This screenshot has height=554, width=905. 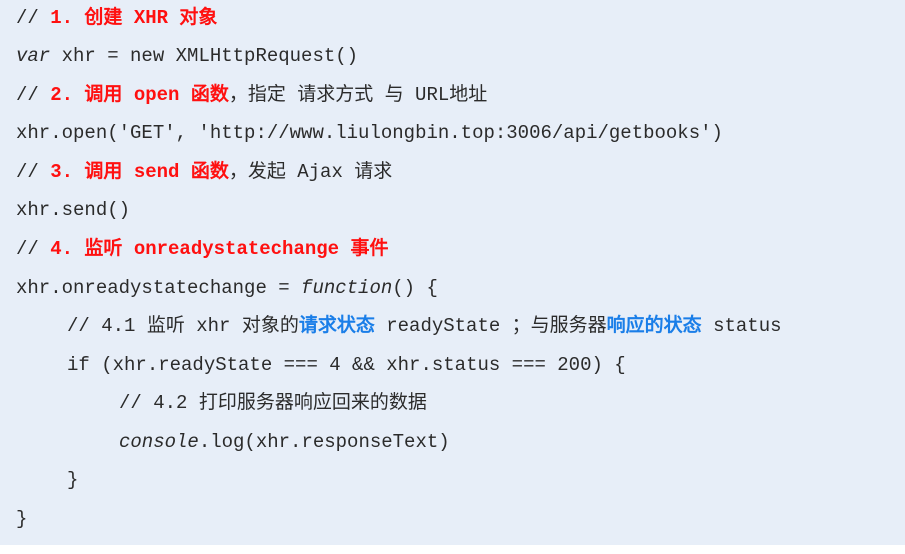 I want to click on code-line-1: // 1. 创建 XHR 对象, so click(x=116, y=18).